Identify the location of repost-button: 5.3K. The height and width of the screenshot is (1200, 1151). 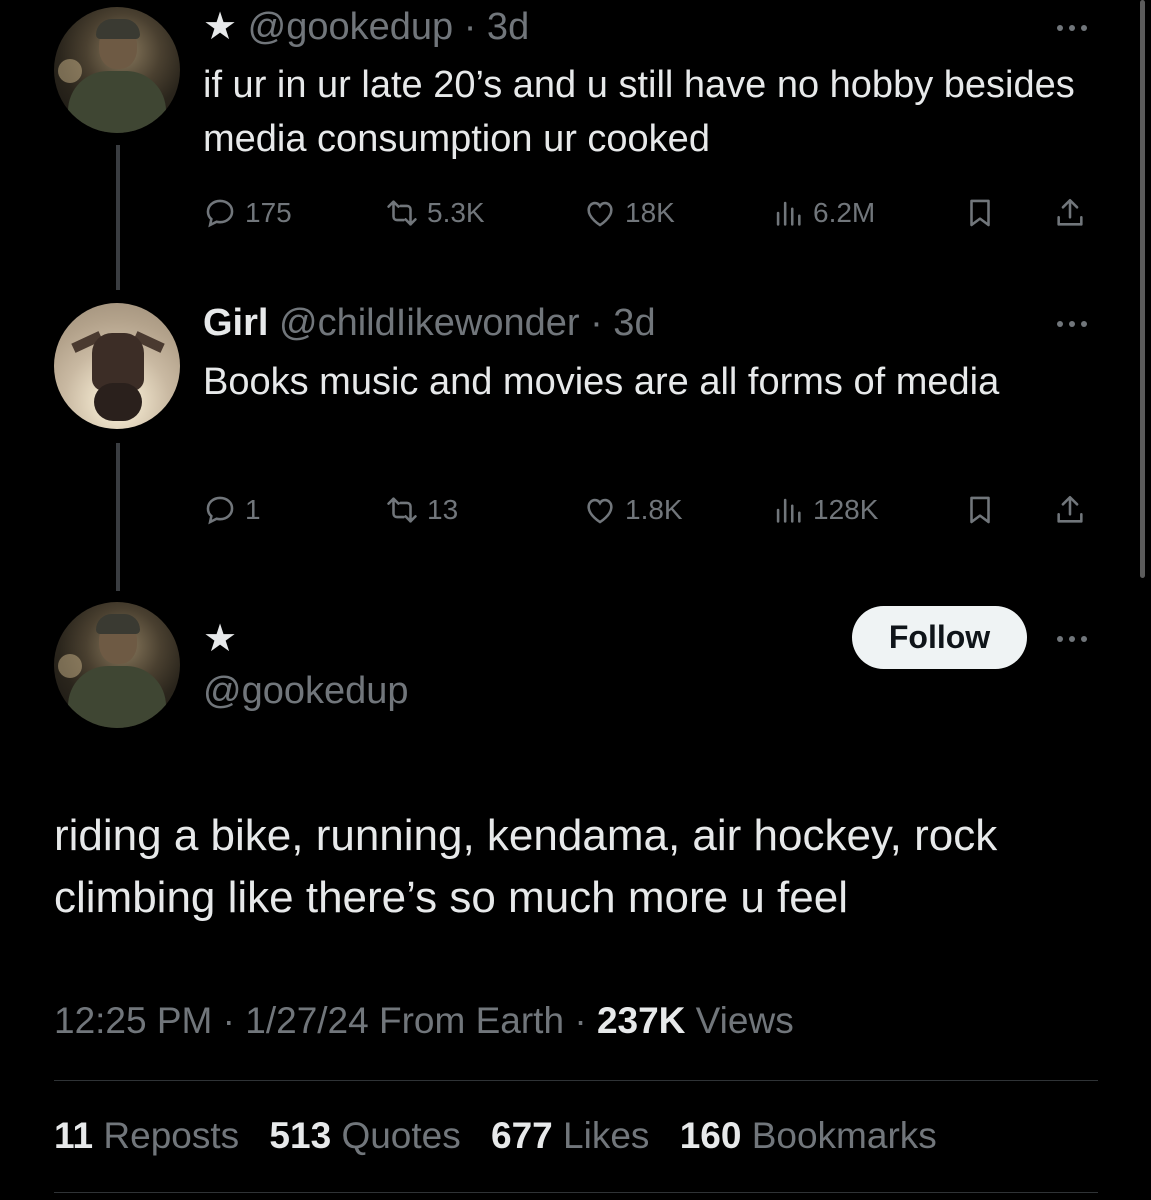
(435, 213).